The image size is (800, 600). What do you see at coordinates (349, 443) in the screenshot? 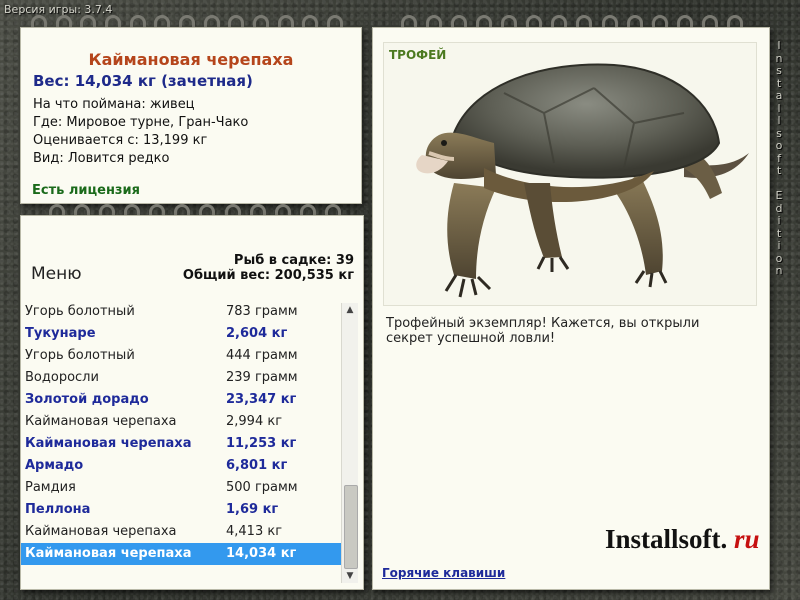
I see `catch-list-scrollbar: ▲ ▼` at bounding box center [349, 443].